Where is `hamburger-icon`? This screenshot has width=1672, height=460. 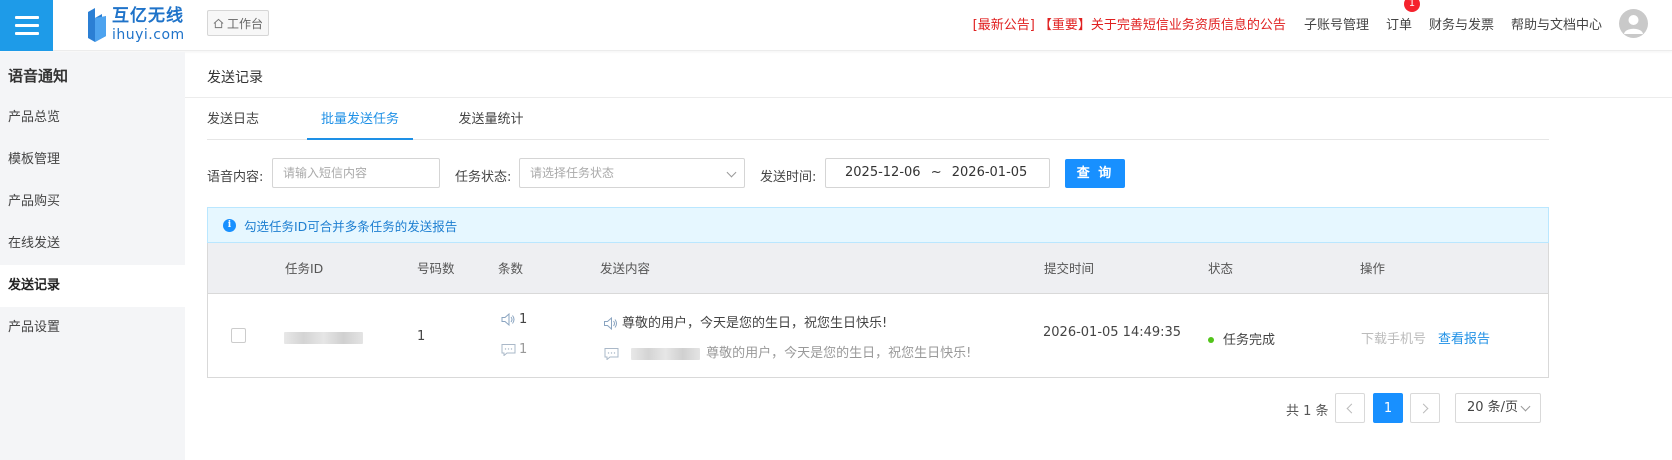
hamburger-icon is located at coordinates (26, 17).